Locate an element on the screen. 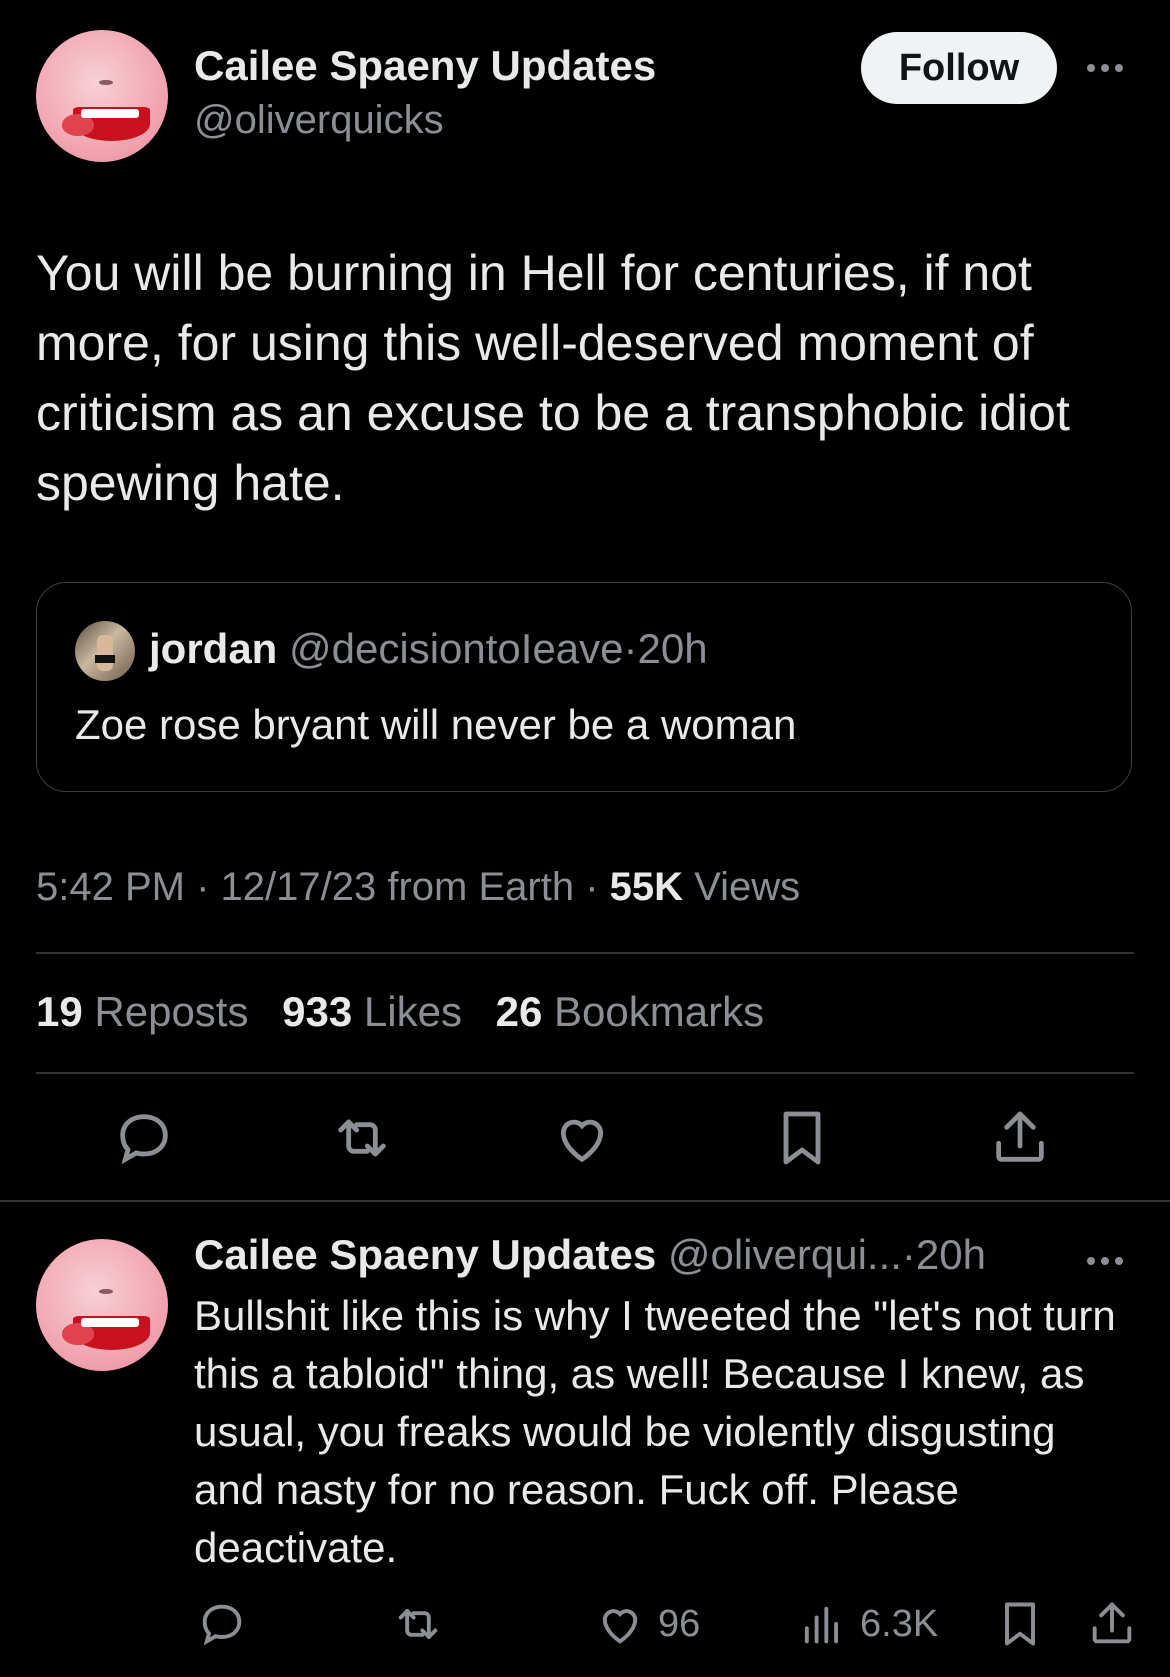  likes-count: 933 is located at coordinates (317, 1011).